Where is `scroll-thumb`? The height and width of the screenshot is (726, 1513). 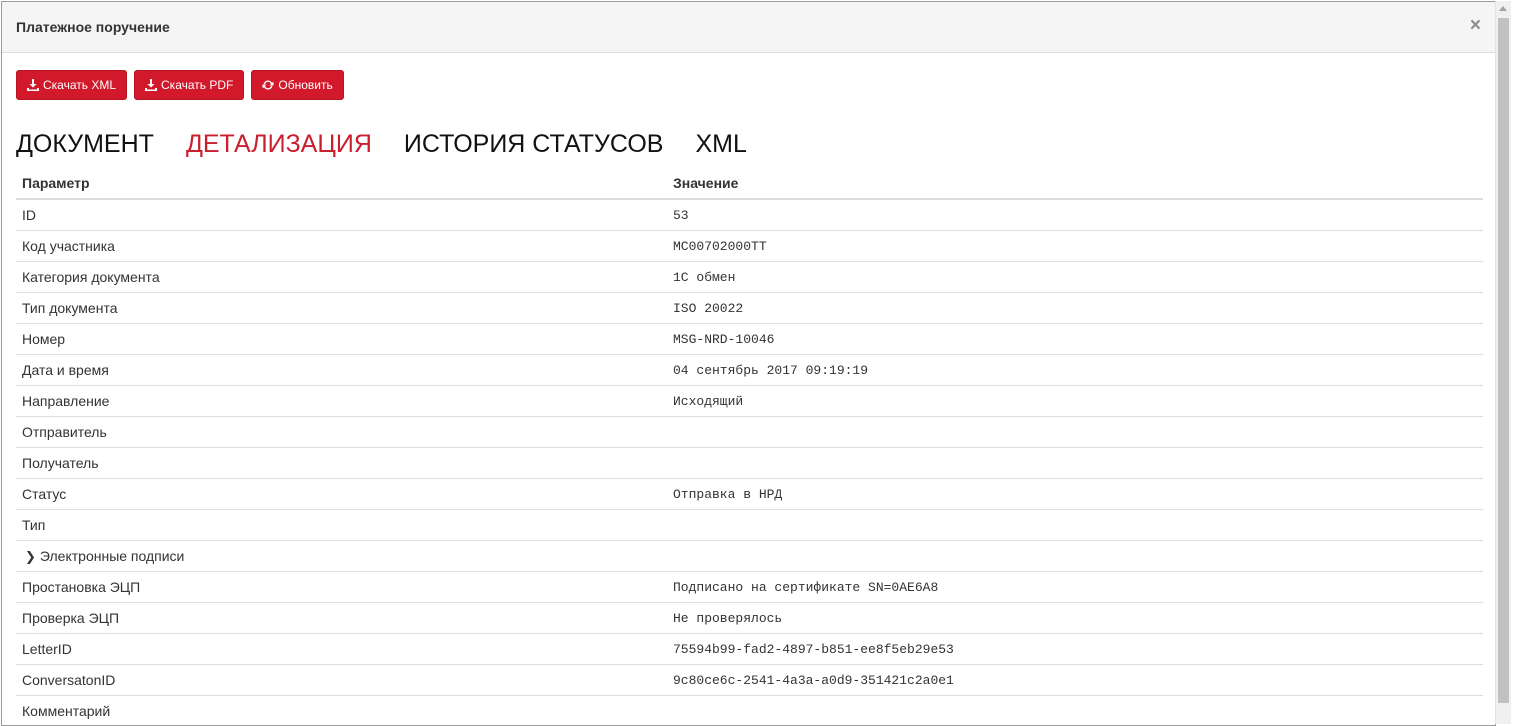 scroll-thumb is located at coordinates (1503, 360).